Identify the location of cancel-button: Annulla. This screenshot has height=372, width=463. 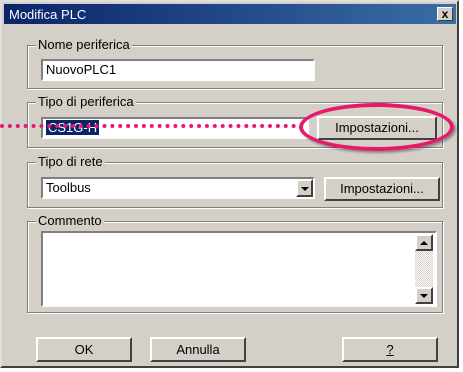
(198, 349).